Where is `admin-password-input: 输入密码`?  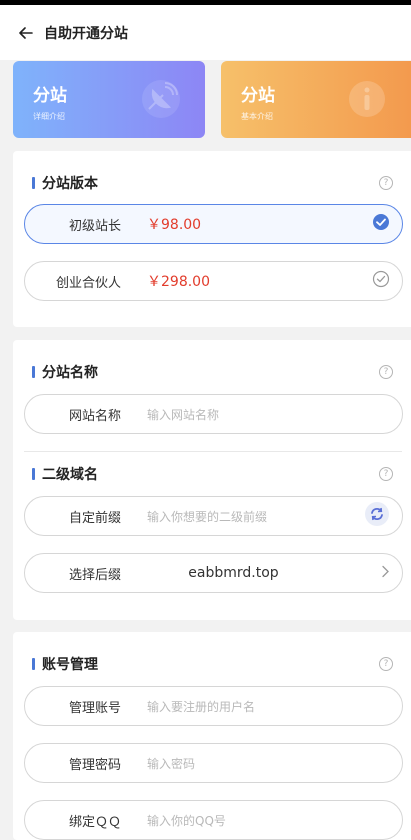 admin-password-input: 输入密码 is located at coordinates (171, 763).